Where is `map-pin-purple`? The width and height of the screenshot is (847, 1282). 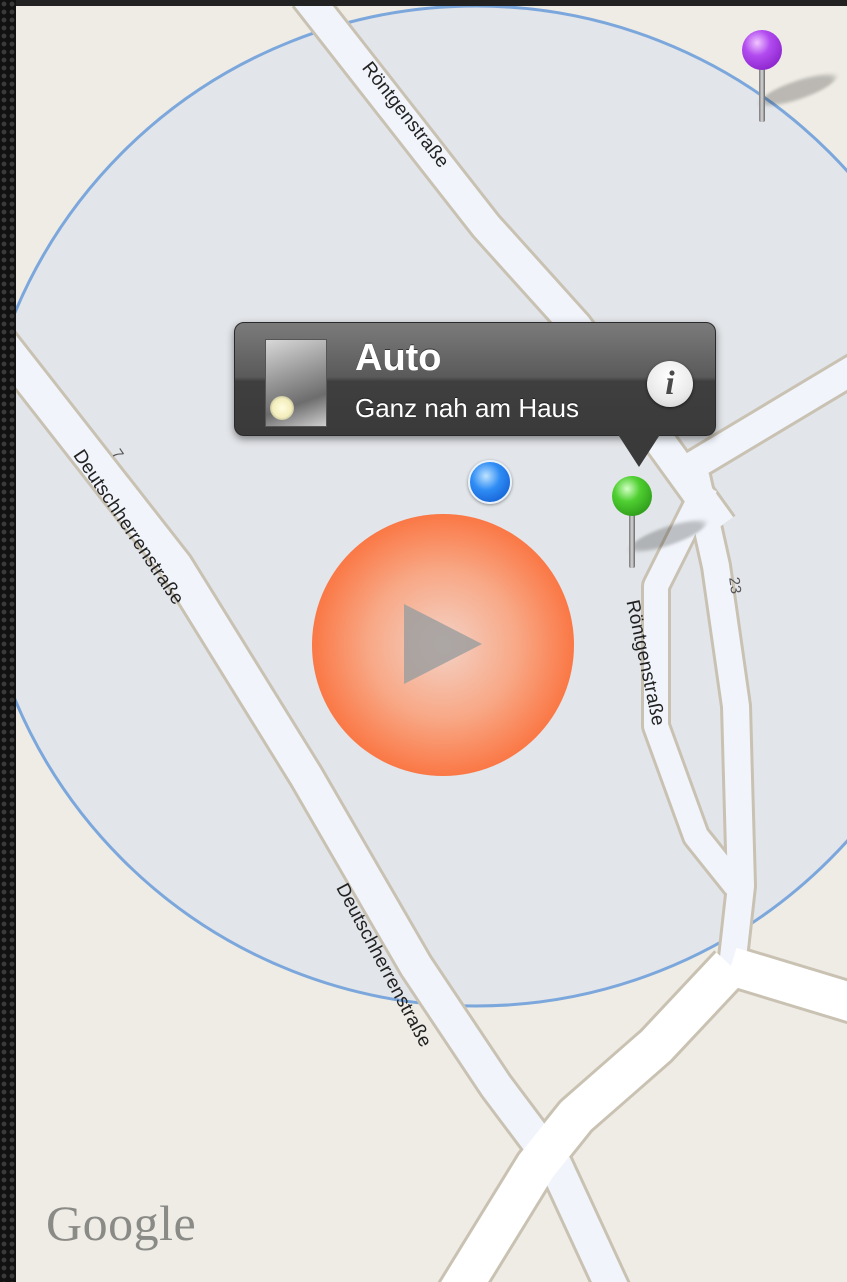
map-pin-purple is located at coordinates (791, 80).